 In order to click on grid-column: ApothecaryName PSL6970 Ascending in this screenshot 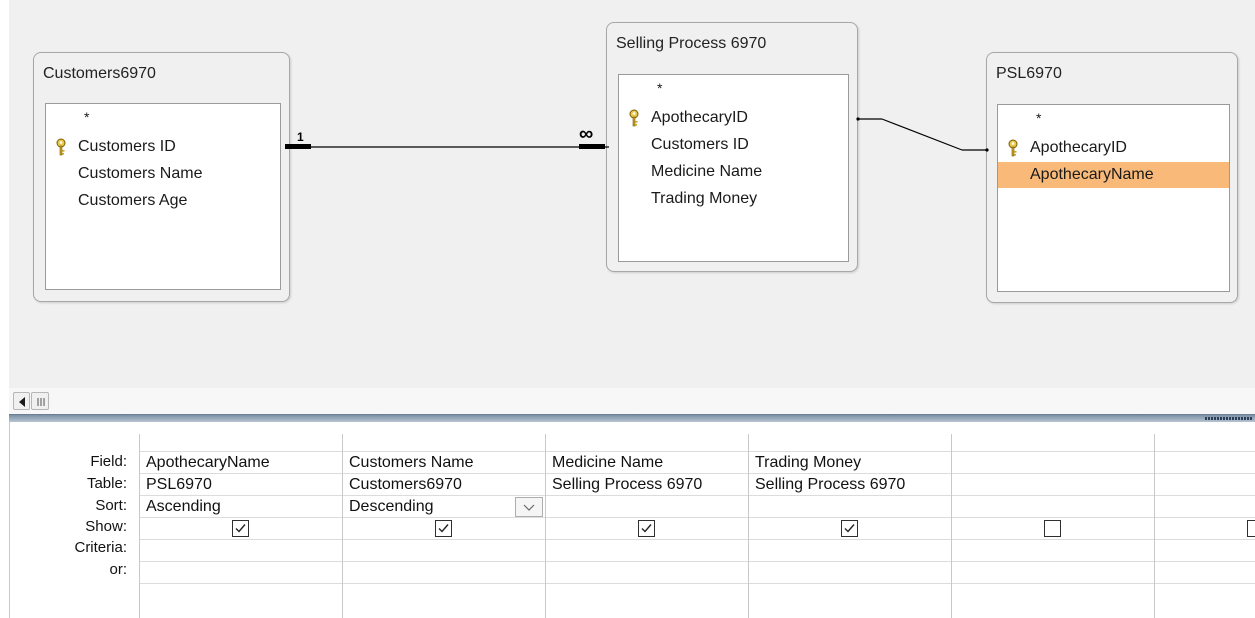, I will do `click(240, 526)`.